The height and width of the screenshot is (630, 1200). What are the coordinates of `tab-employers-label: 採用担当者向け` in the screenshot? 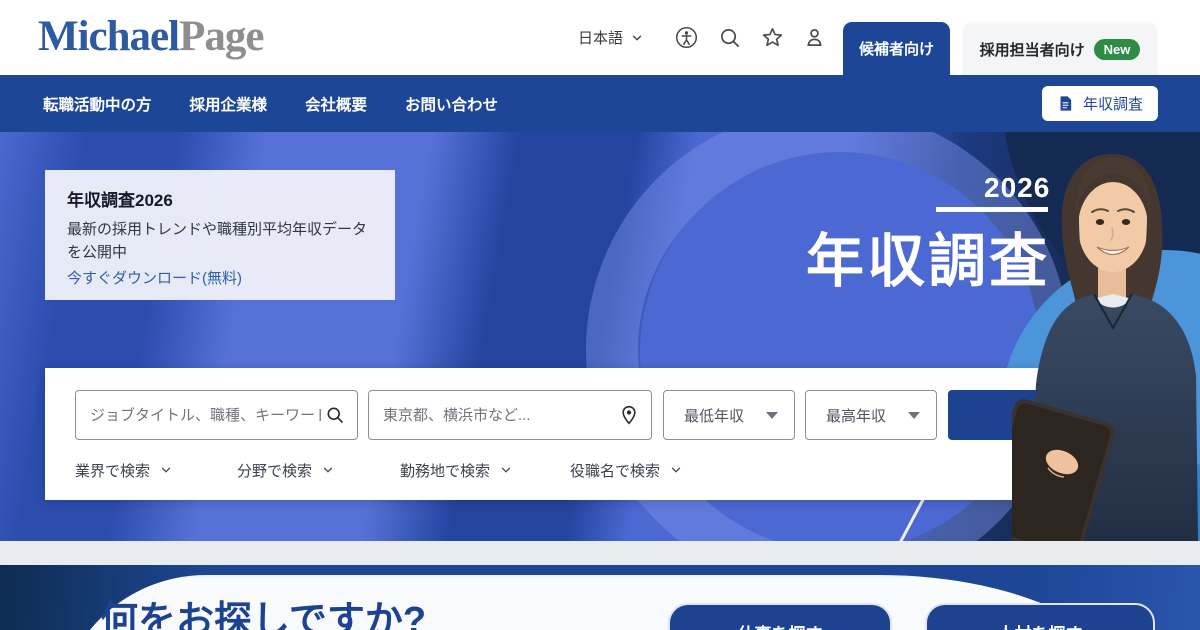 It's located at (1032, 50).